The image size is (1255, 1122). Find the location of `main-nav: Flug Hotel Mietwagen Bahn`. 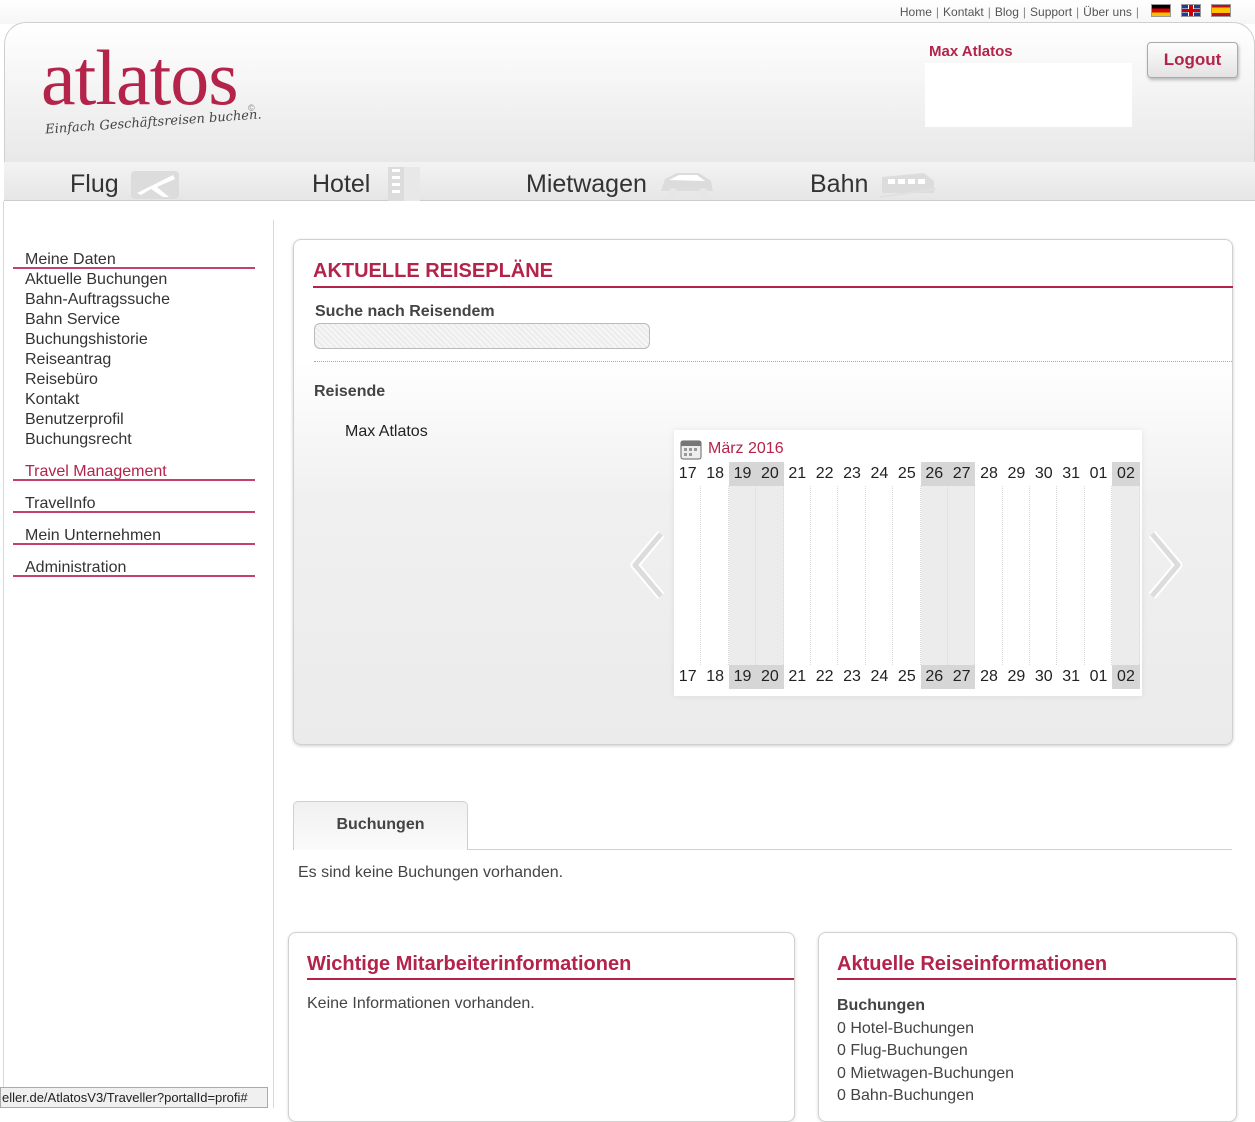

main-nav: Flug Hotel Mietwagen Bahn is located at coordinates (629, 181).